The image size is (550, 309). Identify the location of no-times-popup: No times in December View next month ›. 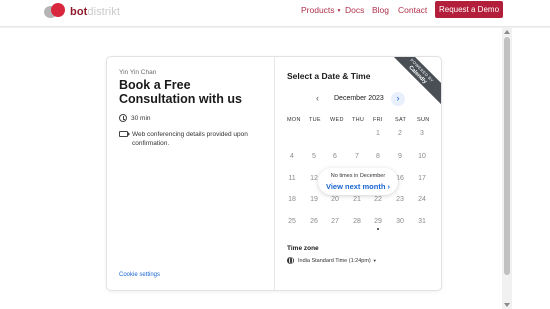
(358, 181).